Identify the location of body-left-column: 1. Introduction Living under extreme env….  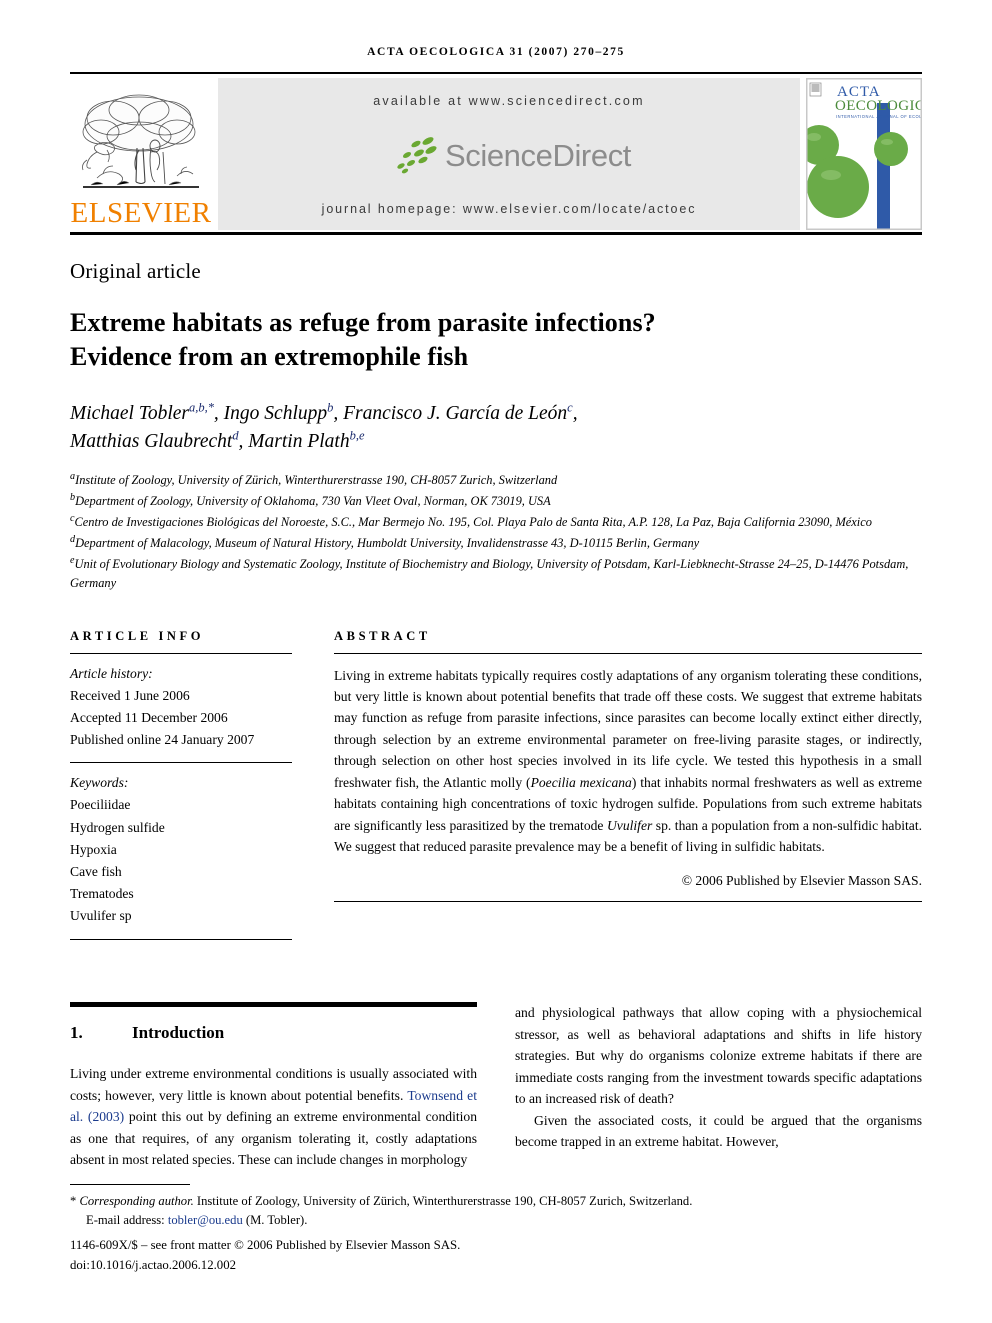
(273, 1086).